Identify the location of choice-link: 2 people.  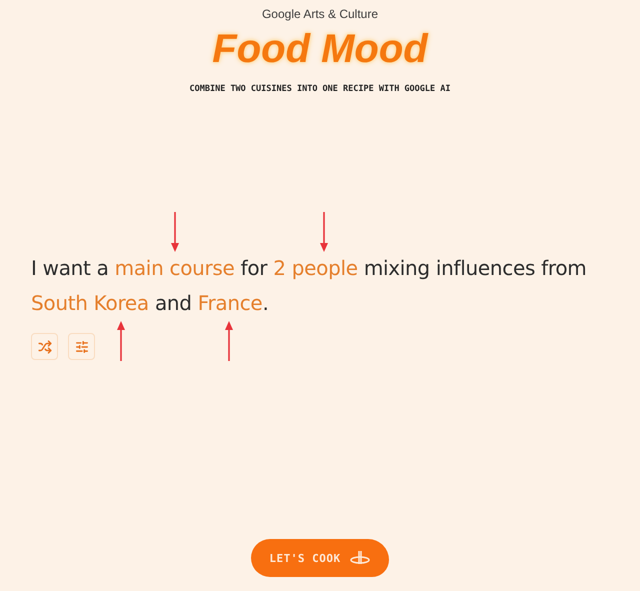
(315, 268).